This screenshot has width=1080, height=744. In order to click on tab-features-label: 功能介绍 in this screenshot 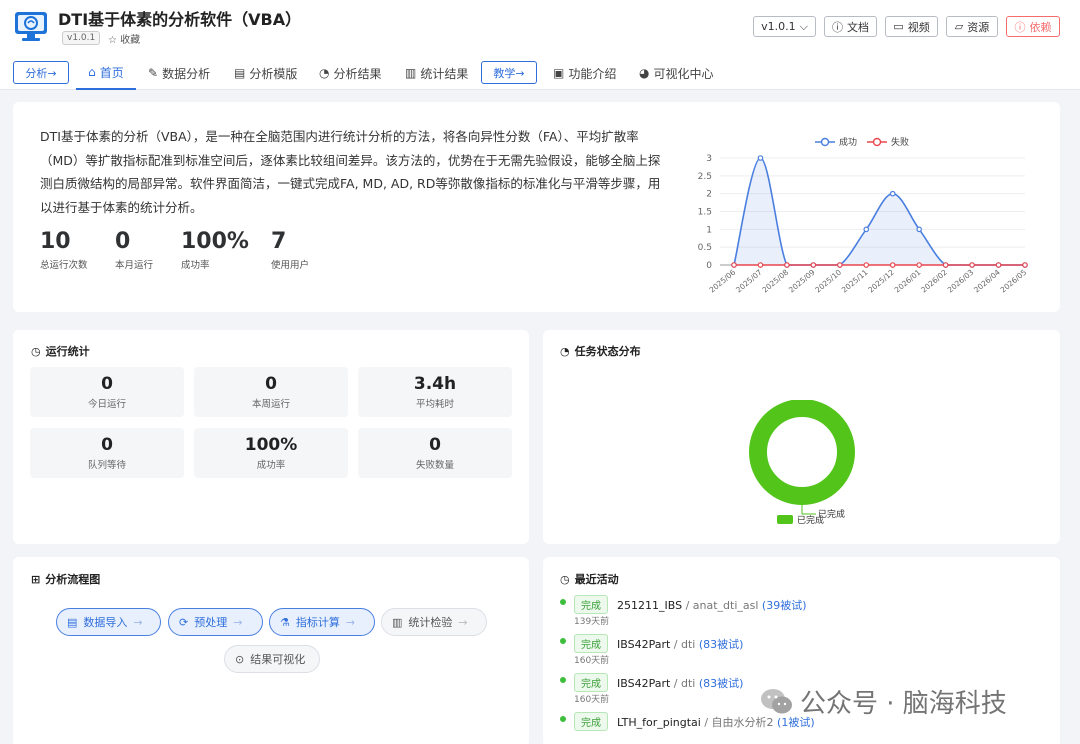, I will do `click(592, 73)`.